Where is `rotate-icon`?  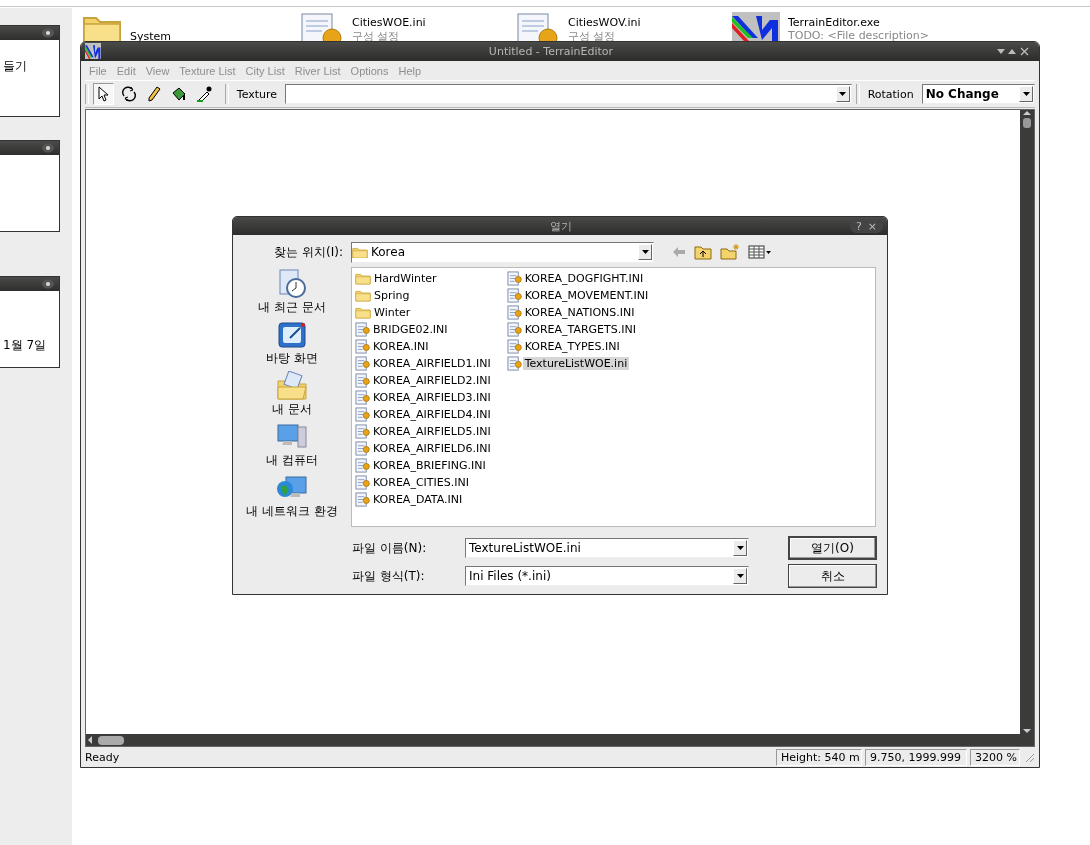
rotate-icon is located at coordinates (128, 94).